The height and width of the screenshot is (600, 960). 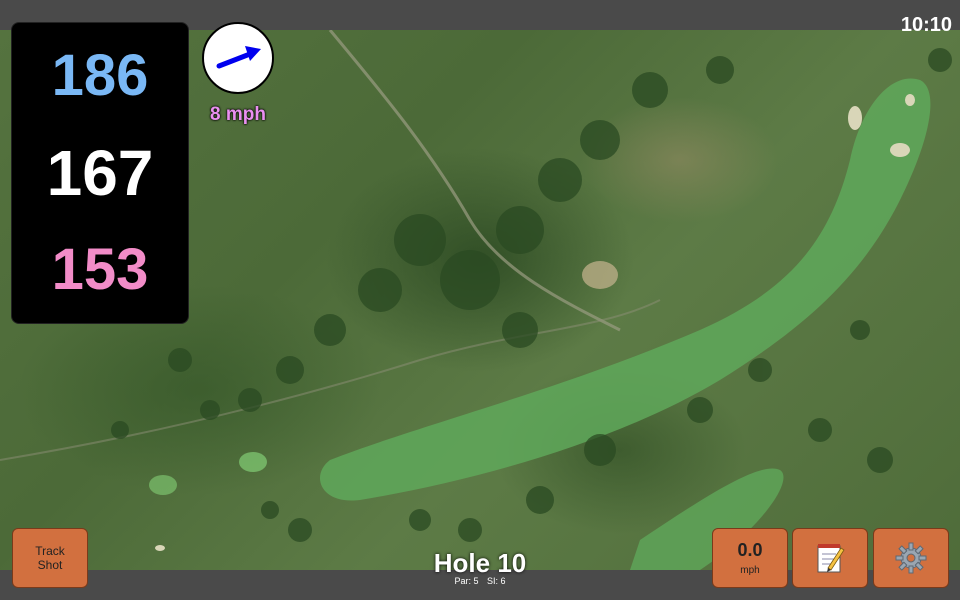 What do you see at coordinates (50, 565) in the screenshot?
I see `track-shot-label-line2: Shot` at bounding box center [50, 565].